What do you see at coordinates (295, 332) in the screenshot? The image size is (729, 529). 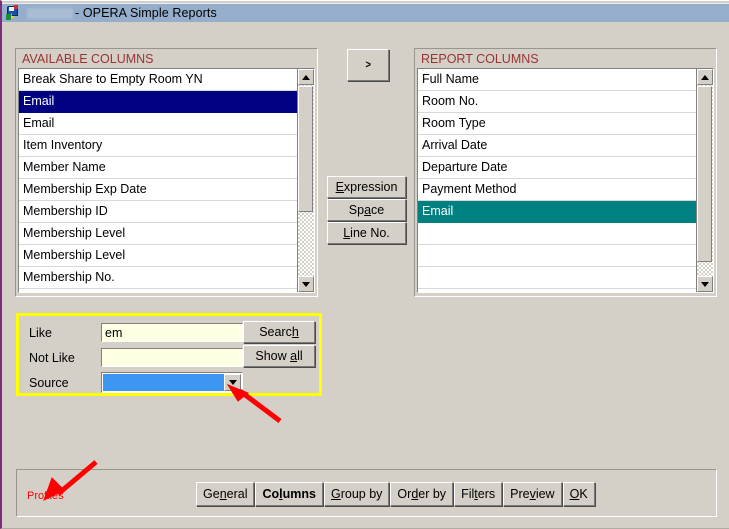 I see `search-mnemonic: h` at bounding box center [295, 332].